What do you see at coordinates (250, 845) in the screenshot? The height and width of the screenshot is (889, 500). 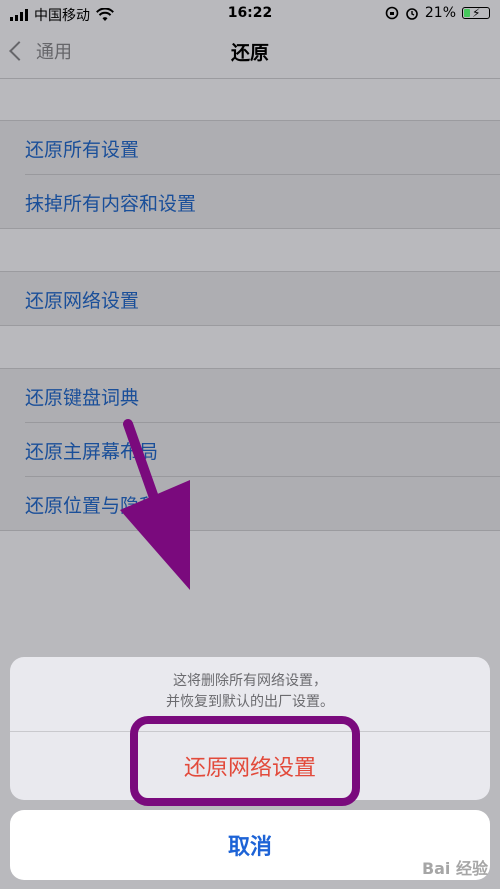 I see `cancel-button: 取消` at bounding box center [250, 845].